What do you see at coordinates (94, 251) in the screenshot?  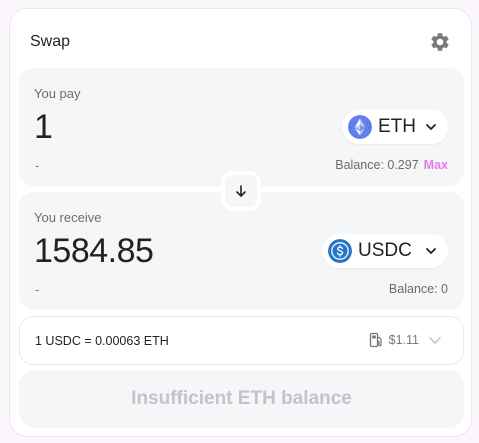 I see `receive-amount-input: 1584.85` at bounding box center [94, 251].